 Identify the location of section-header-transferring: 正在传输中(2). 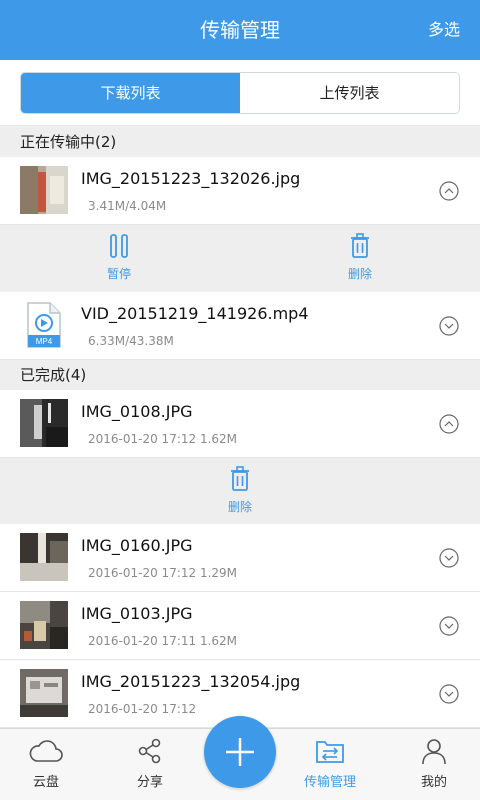
(240, 142).